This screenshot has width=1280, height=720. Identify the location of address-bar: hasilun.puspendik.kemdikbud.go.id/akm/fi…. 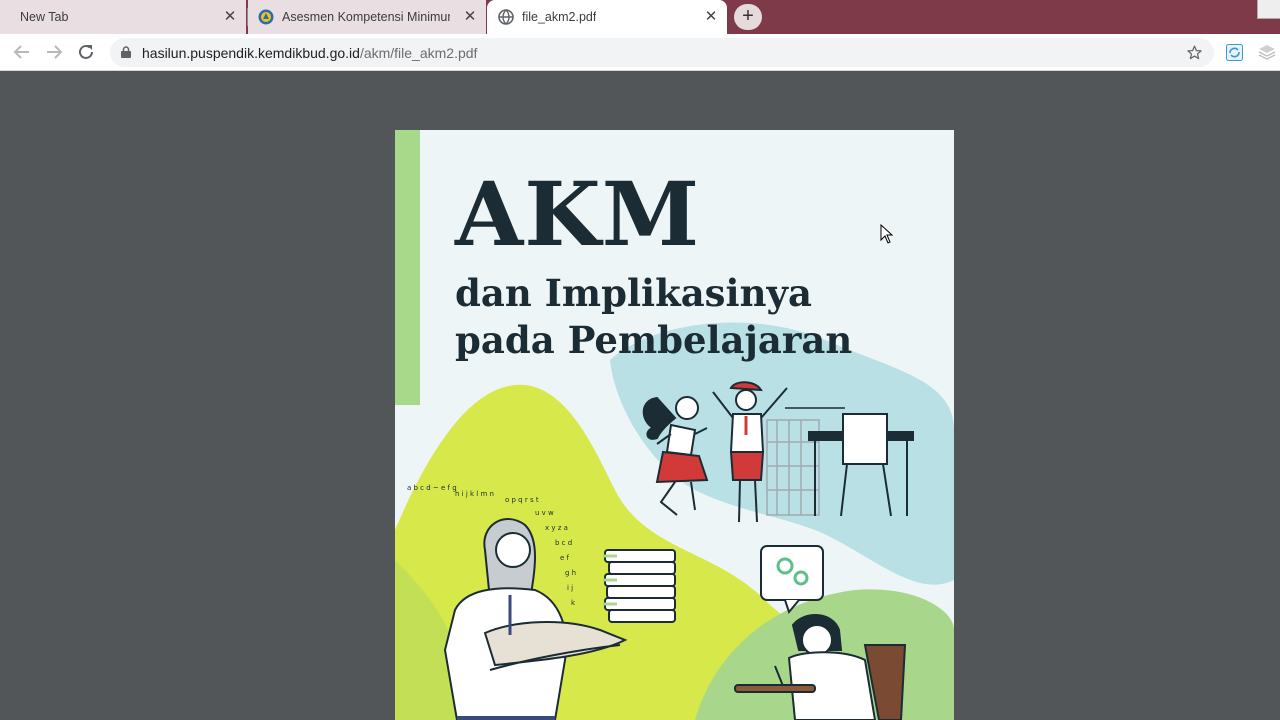
(662, 52).